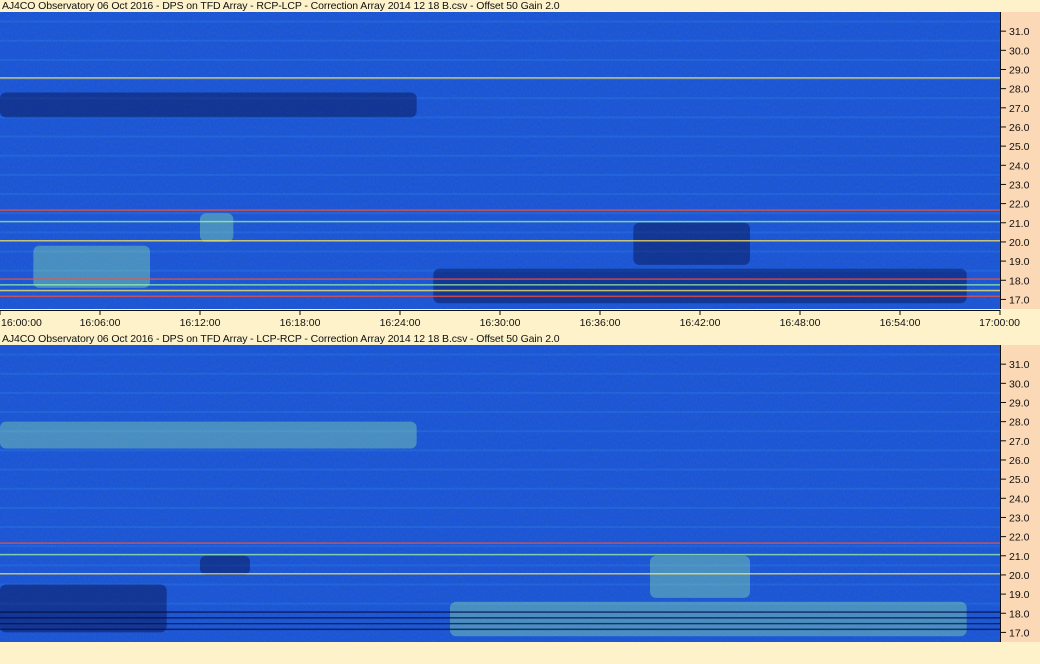 This screenshot has width=1040, height=664. I want to click on x-tick-label: 16:54:00, so click(900, 323).